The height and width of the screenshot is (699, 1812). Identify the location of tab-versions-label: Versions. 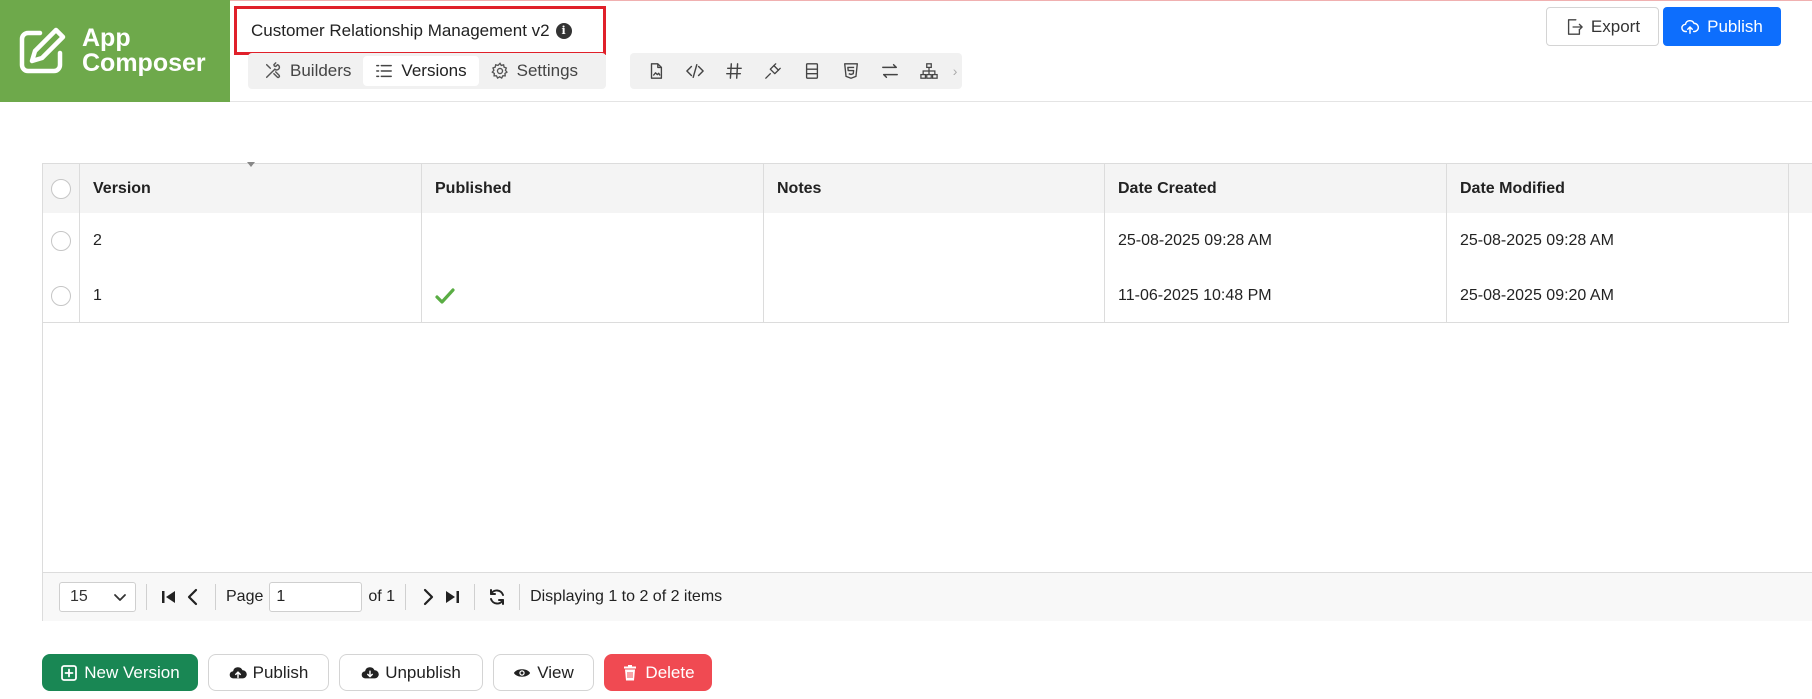
(434, 70).